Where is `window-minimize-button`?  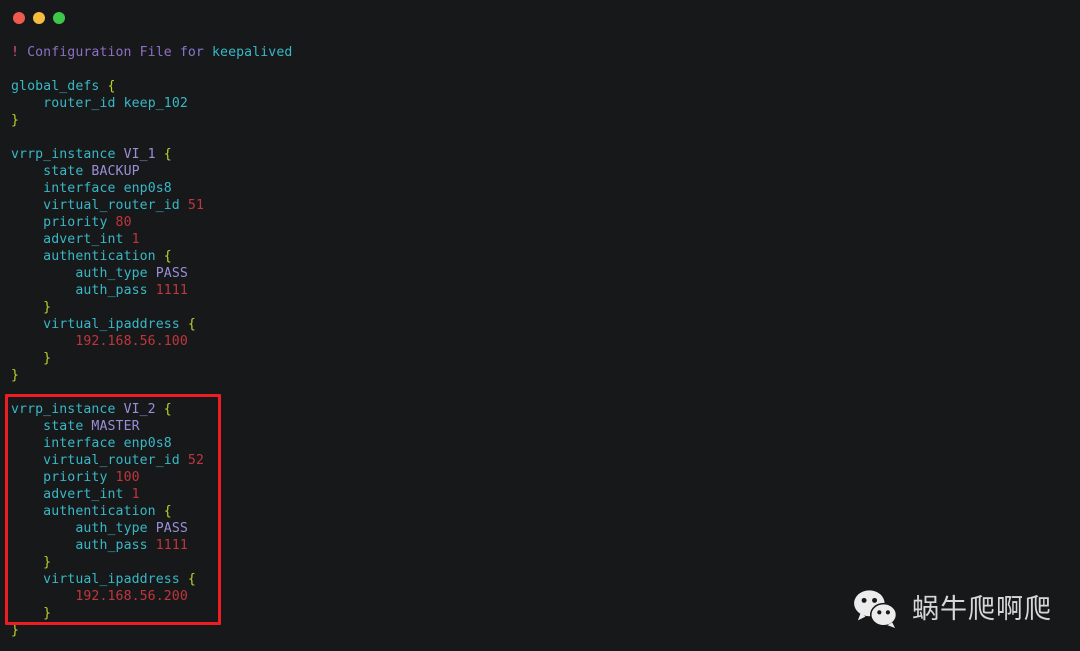 window-minimize-button is located at coordinates (39, 18).